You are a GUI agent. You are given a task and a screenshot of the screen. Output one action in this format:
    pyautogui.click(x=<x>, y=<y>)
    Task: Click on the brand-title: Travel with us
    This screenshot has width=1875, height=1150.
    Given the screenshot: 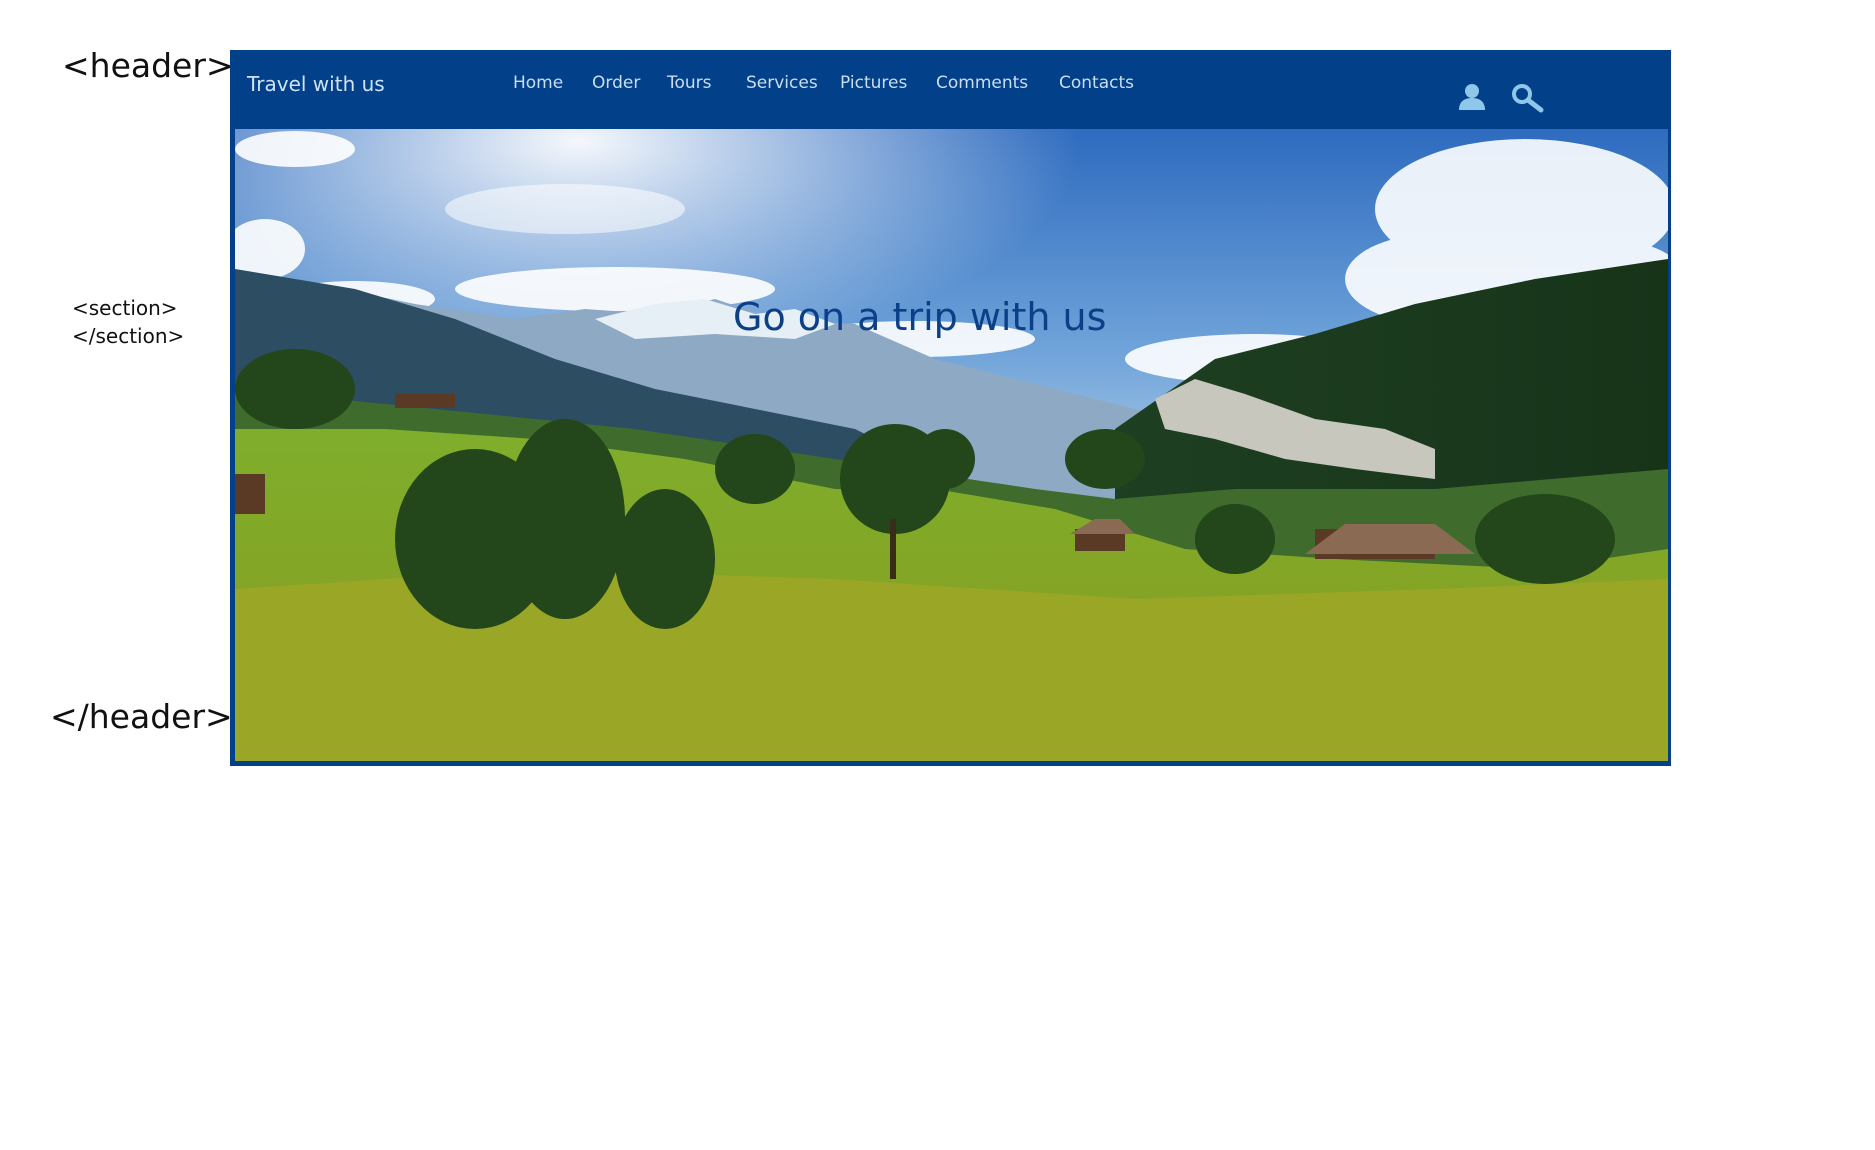 What is the action you would take?
    pyautogui.click(x=316, y=84)
    